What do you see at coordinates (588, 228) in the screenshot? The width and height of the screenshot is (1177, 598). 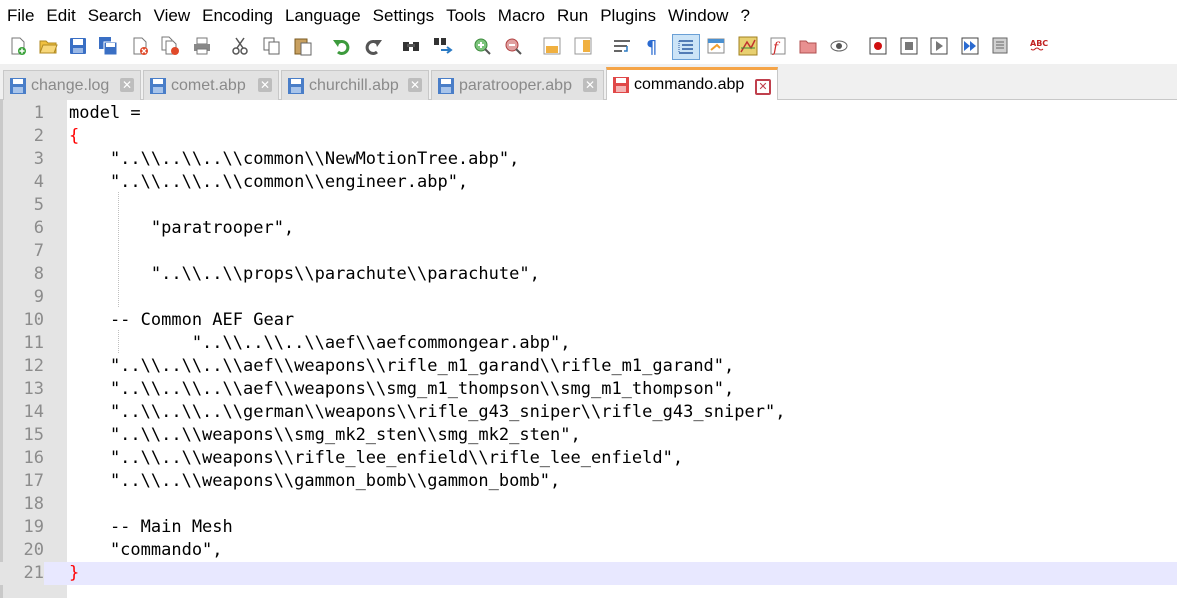 I see `code-line: 6 "paratrooper",` at bounding box center [588, 228].